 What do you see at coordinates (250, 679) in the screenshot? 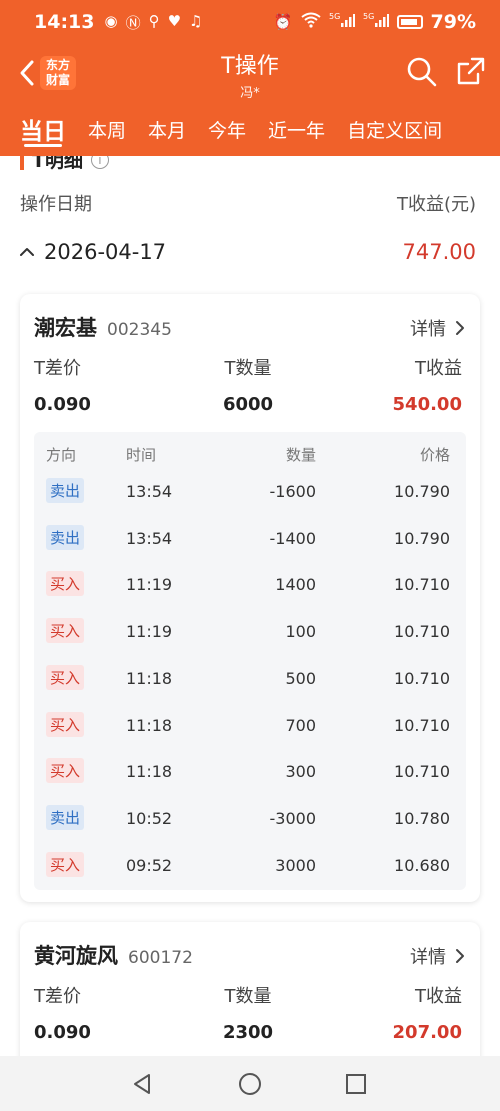
I see `trade-row: 买入 11:18 500 10.710` at bounding box center [250, 679].